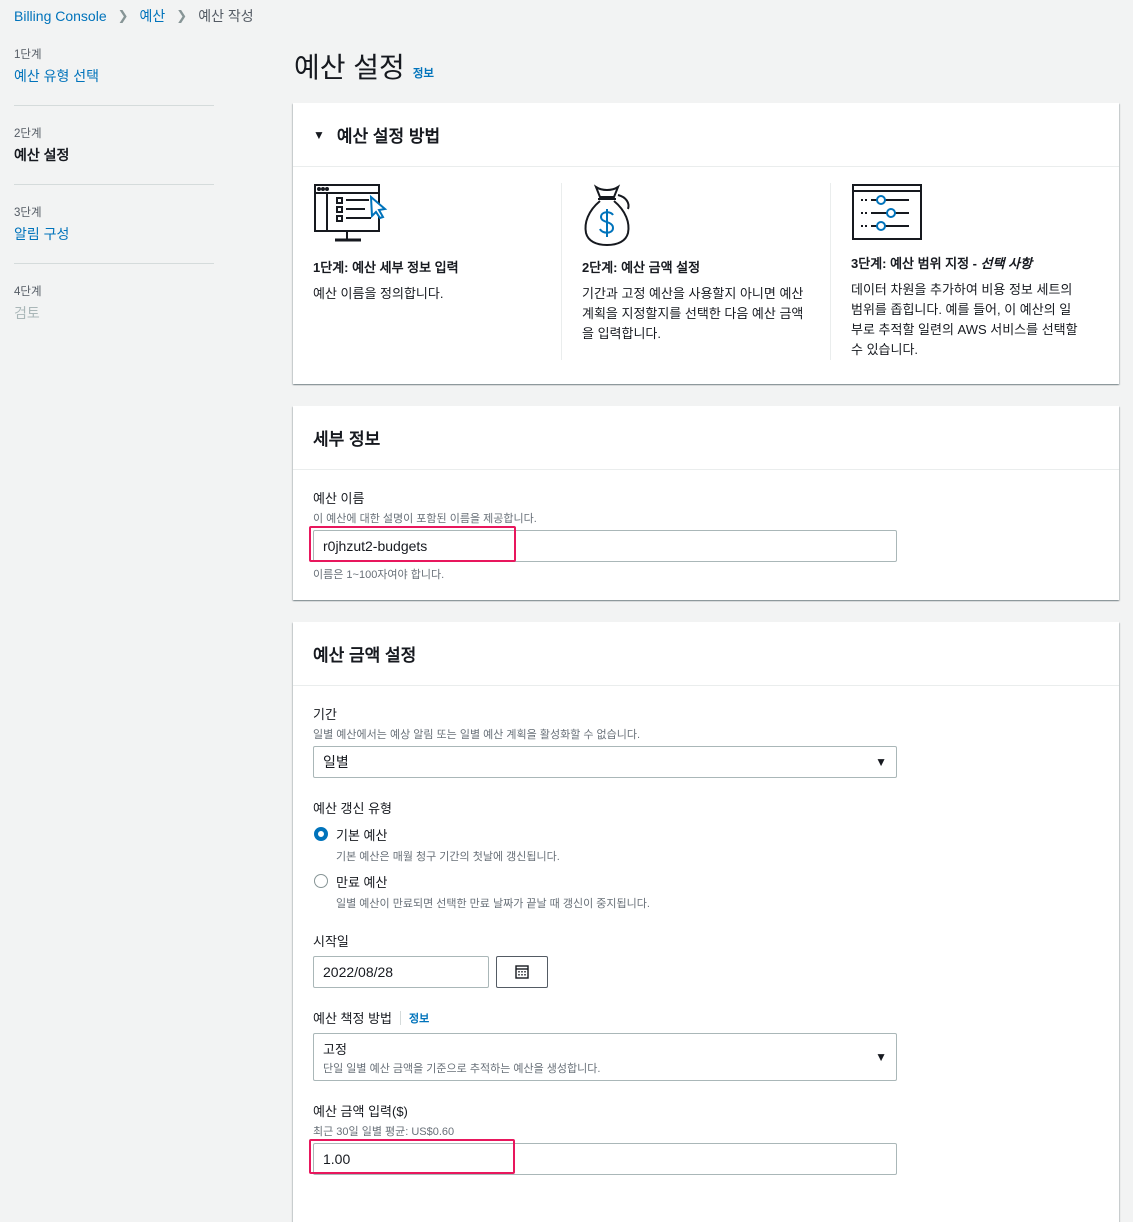 This screenshot has width=1133, height=1222. What do you see at coordinates (400, 1017) in the screenshot?
I see `divider` at bounding box center [400, 1017].